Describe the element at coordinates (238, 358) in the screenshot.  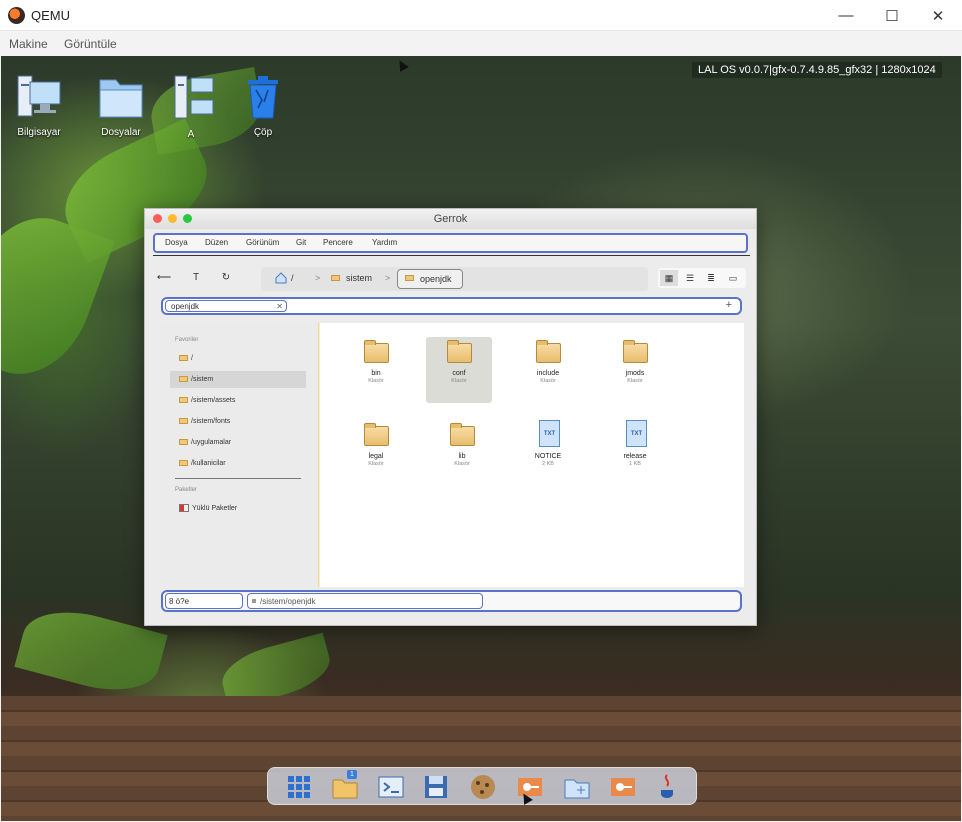
I see `sidebar-item-root: /` at that location.